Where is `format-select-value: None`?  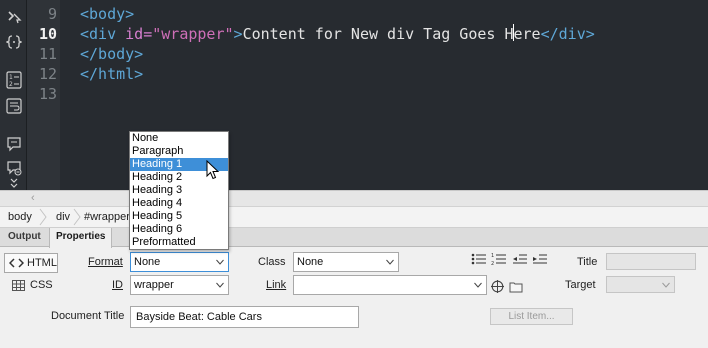 format-select-value: None is located at coordinates (147, 262).